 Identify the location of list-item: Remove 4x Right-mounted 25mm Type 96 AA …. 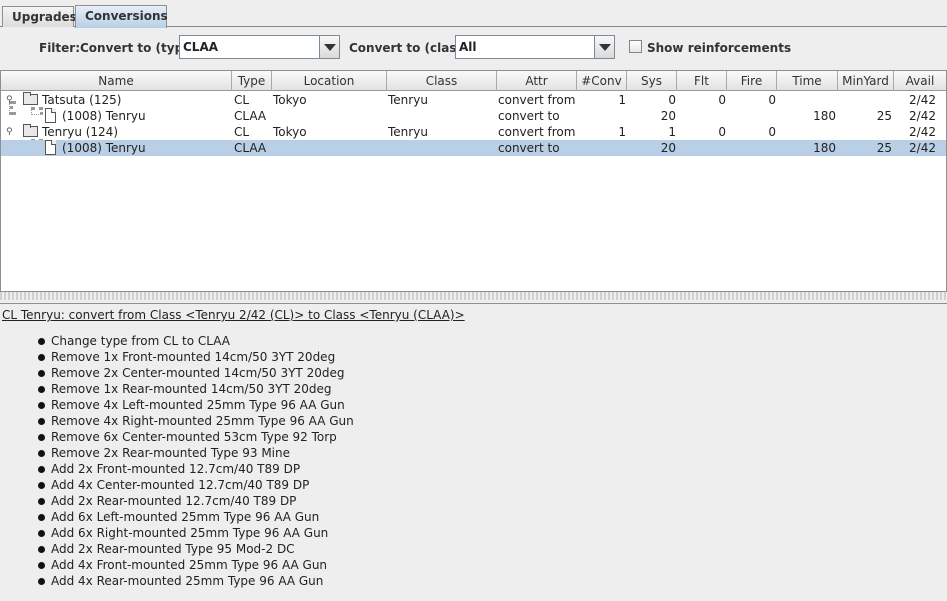
(196, 421).